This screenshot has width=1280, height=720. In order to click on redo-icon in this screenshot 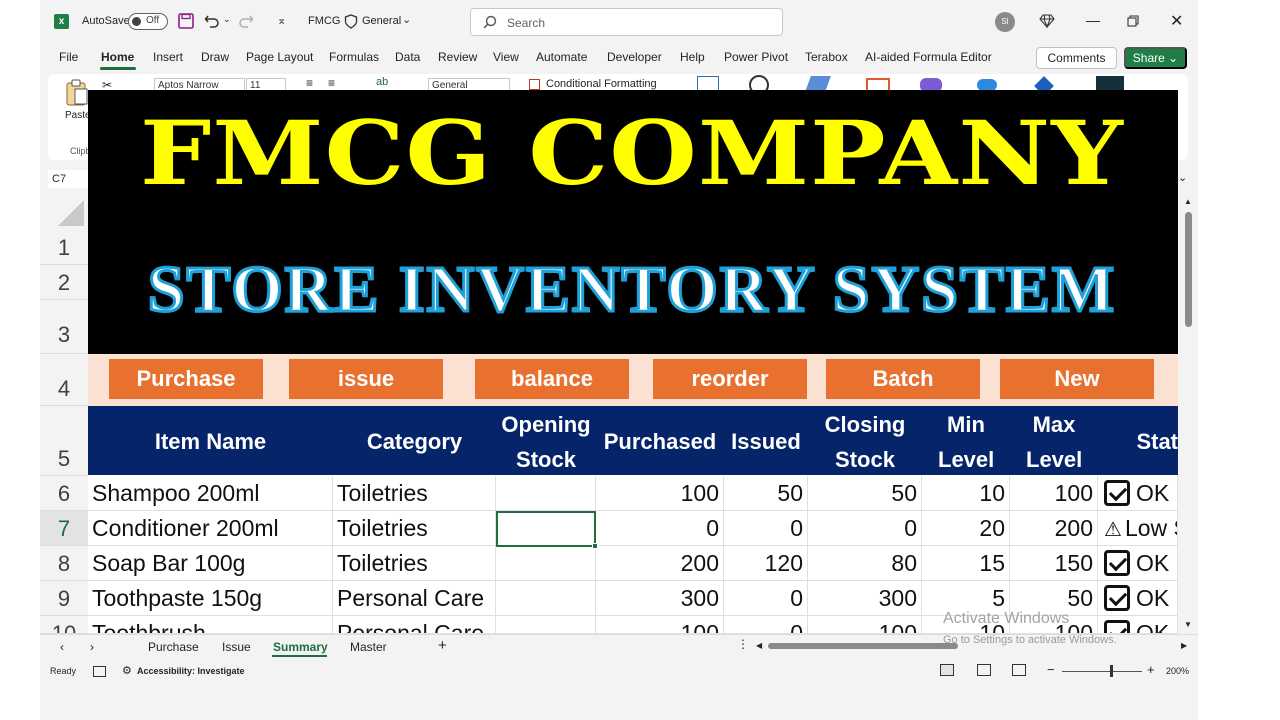, I will do `click(246, 21)`.